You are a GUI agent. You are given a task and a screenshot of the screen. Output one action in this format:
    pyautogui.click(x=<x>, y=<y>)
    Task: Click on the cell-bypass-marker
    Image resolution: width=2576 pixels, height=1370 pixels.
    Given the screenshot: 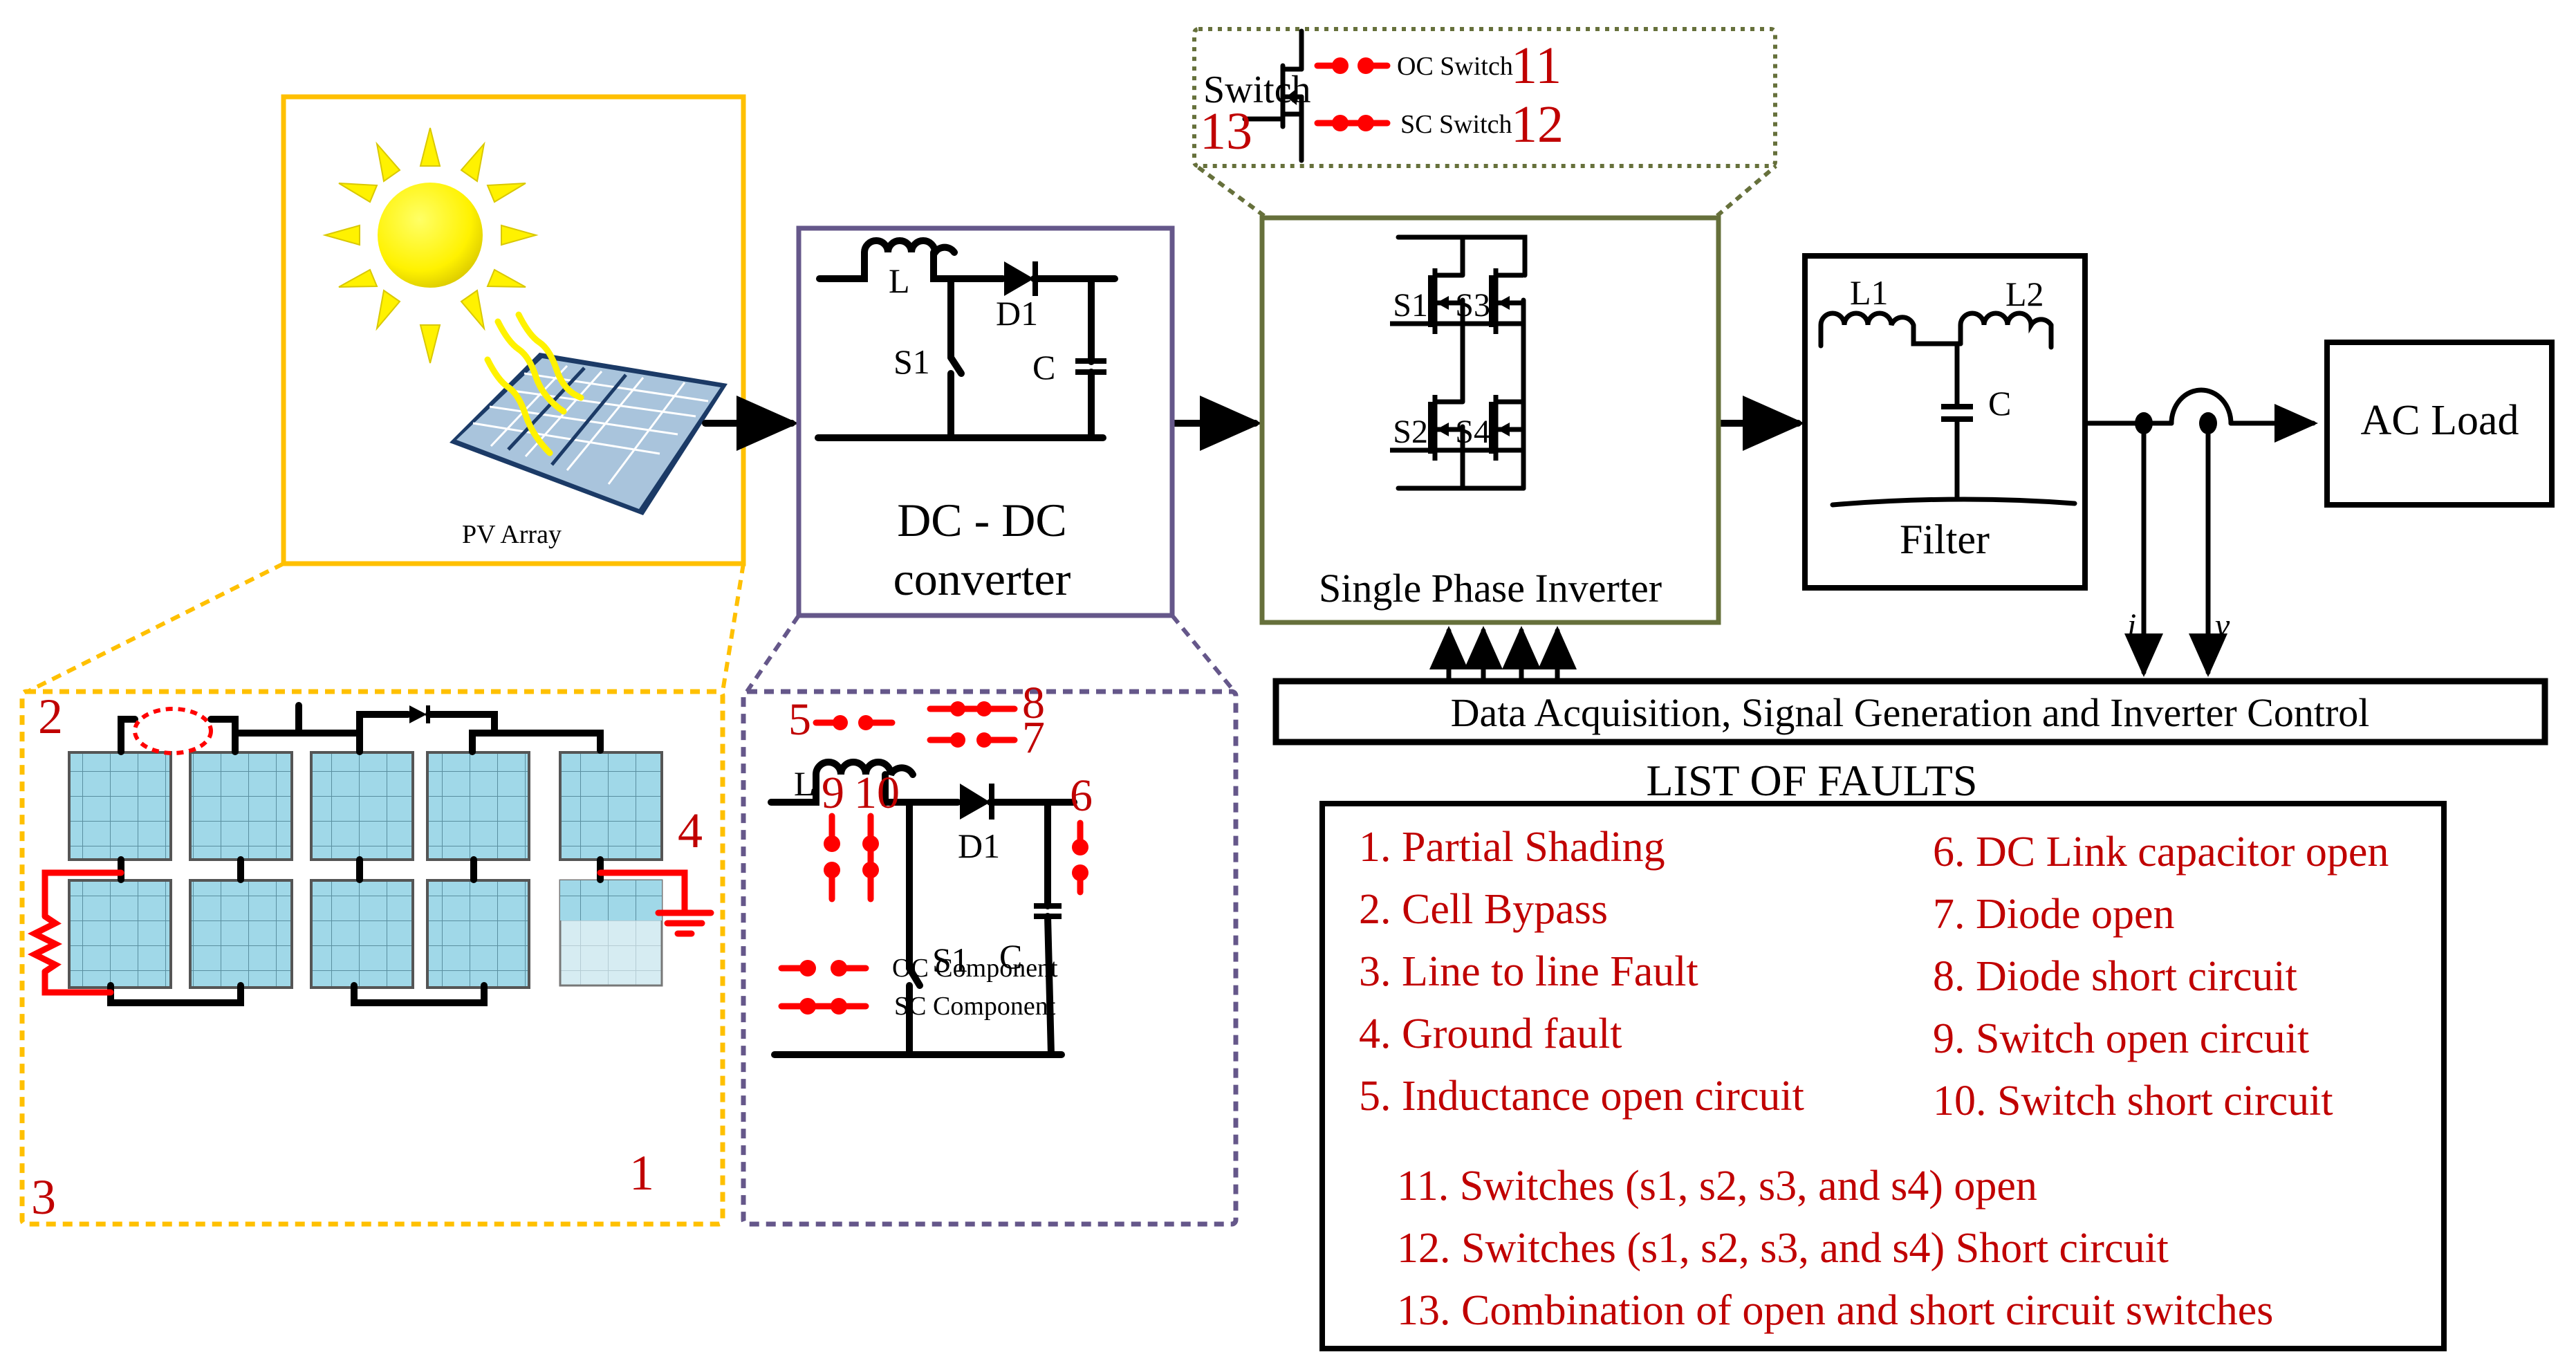 What is the action you would take?
    pyautogui.click(x=173, y=731)
    